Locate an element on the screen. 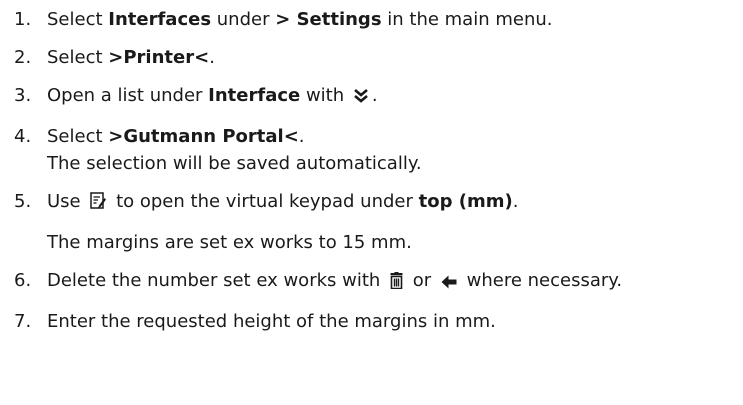 The width and height of the screenshot is (743, 405). step-number: 7. is located at coordinates (23, 321).